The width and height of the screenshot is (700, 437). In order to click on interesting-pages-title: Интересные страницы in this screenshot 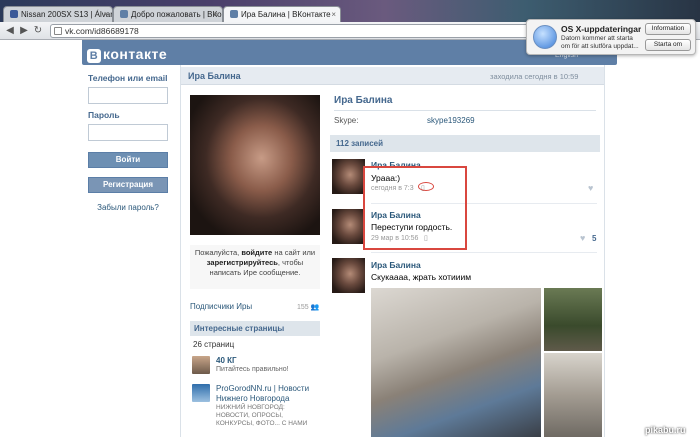, I will do `click(239, 328)`.